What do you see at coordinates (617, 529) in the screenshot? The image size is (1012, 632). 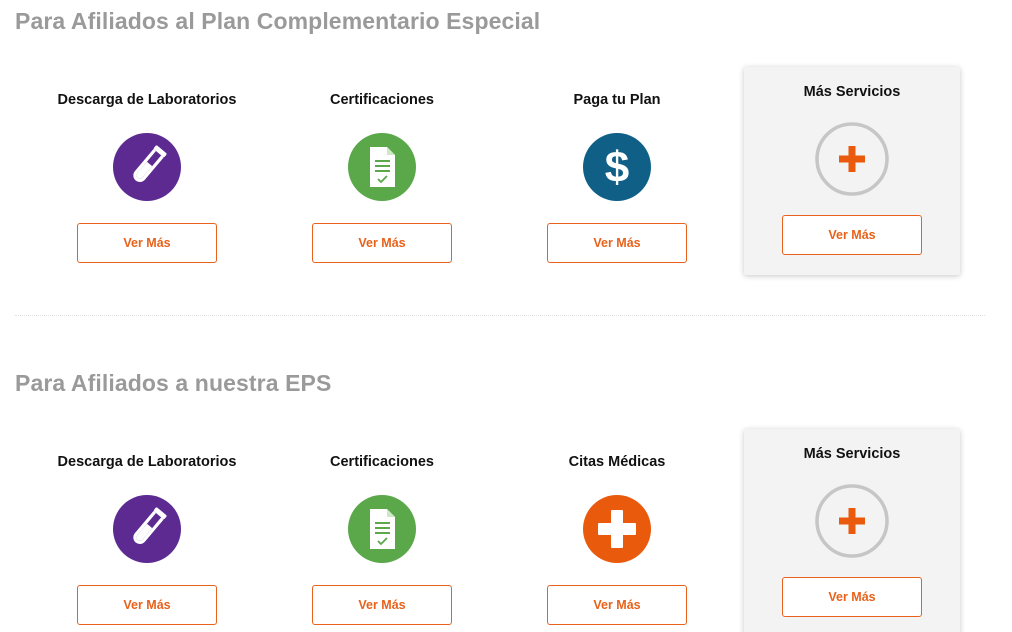 I see `medical-cross-icon` at bounding box center [617, 529].